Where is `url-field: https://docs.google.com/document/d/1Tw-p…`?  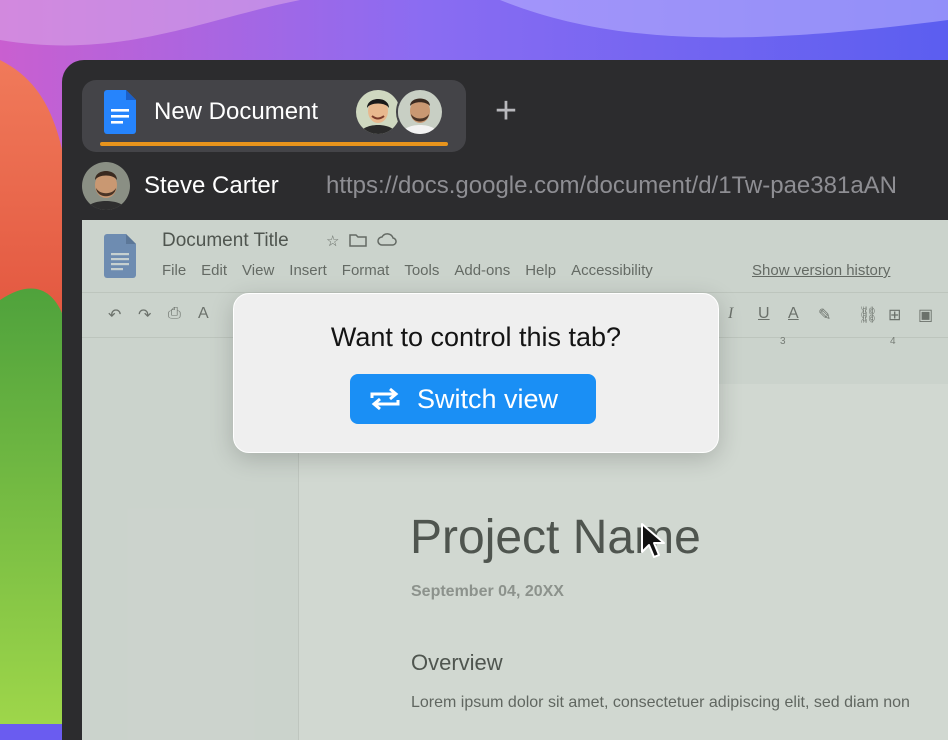
url-field: https://docs.google.com/document/d/1Tw-p… is located at coordinates (611, 186).